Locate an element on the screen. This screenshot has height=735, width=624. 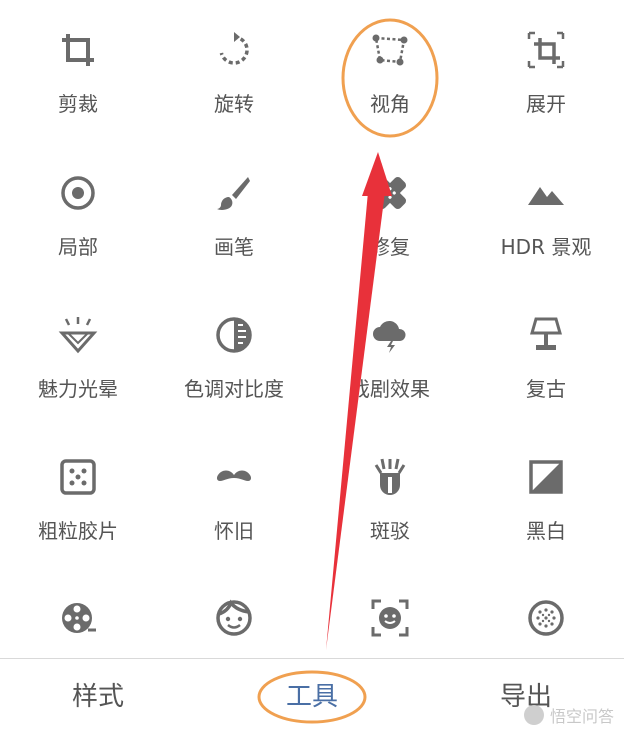
tool-label: 魅力光晕 is located at coordinates (78, 389).